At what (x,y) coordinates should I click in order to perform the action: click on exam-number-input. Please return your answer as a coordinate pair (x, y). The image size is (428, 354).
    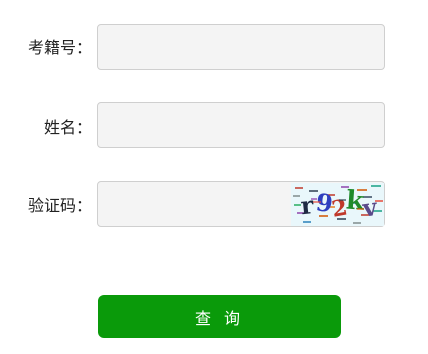
    Looking at the image, I should click on (241, 47).